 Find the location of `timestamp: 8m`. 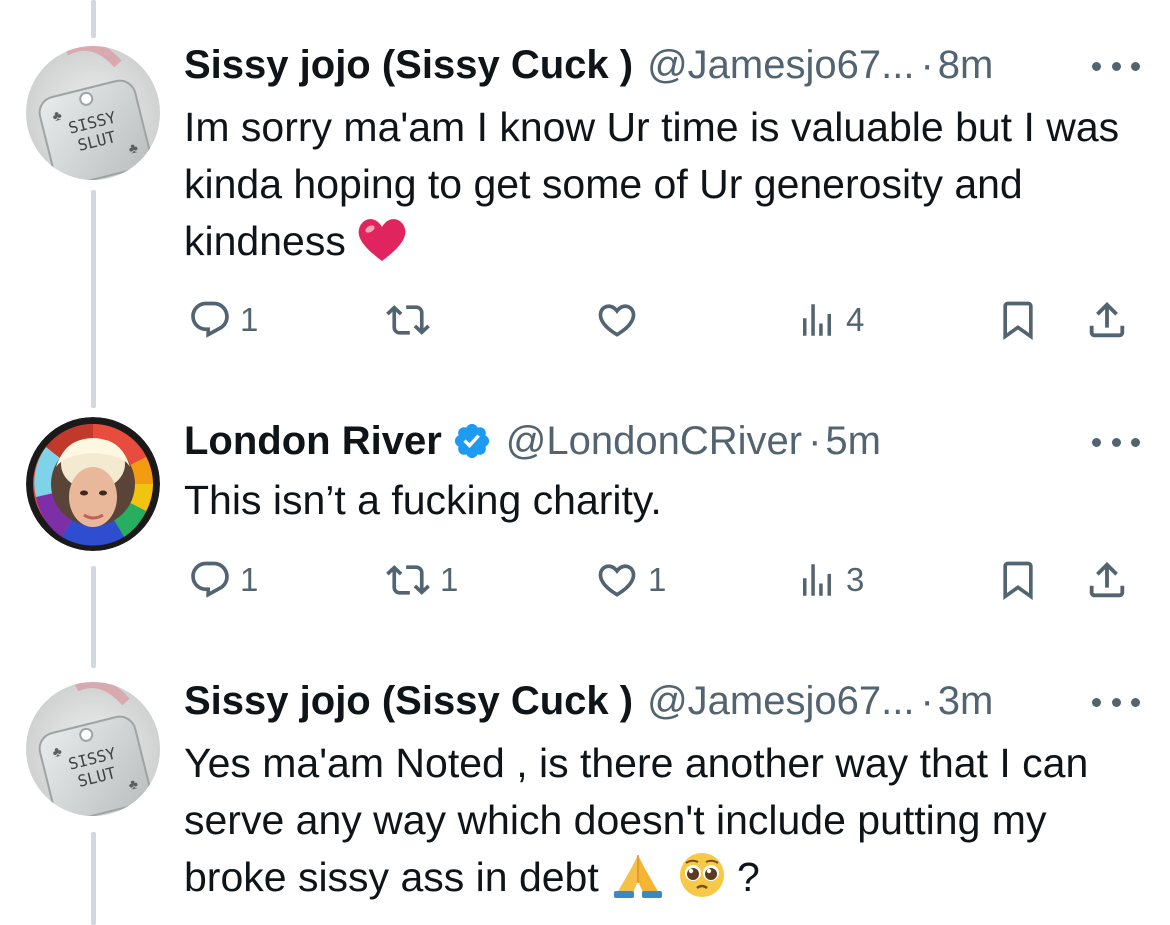

timestamp: 8m is located at coordinates (966, 65).